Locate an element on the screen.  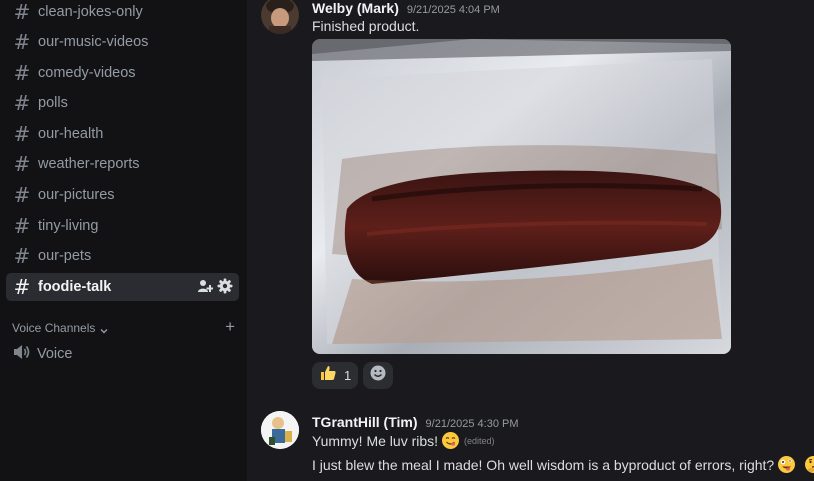
channel-our-pictures: # our-pictures is located at coordinates (122, 195).